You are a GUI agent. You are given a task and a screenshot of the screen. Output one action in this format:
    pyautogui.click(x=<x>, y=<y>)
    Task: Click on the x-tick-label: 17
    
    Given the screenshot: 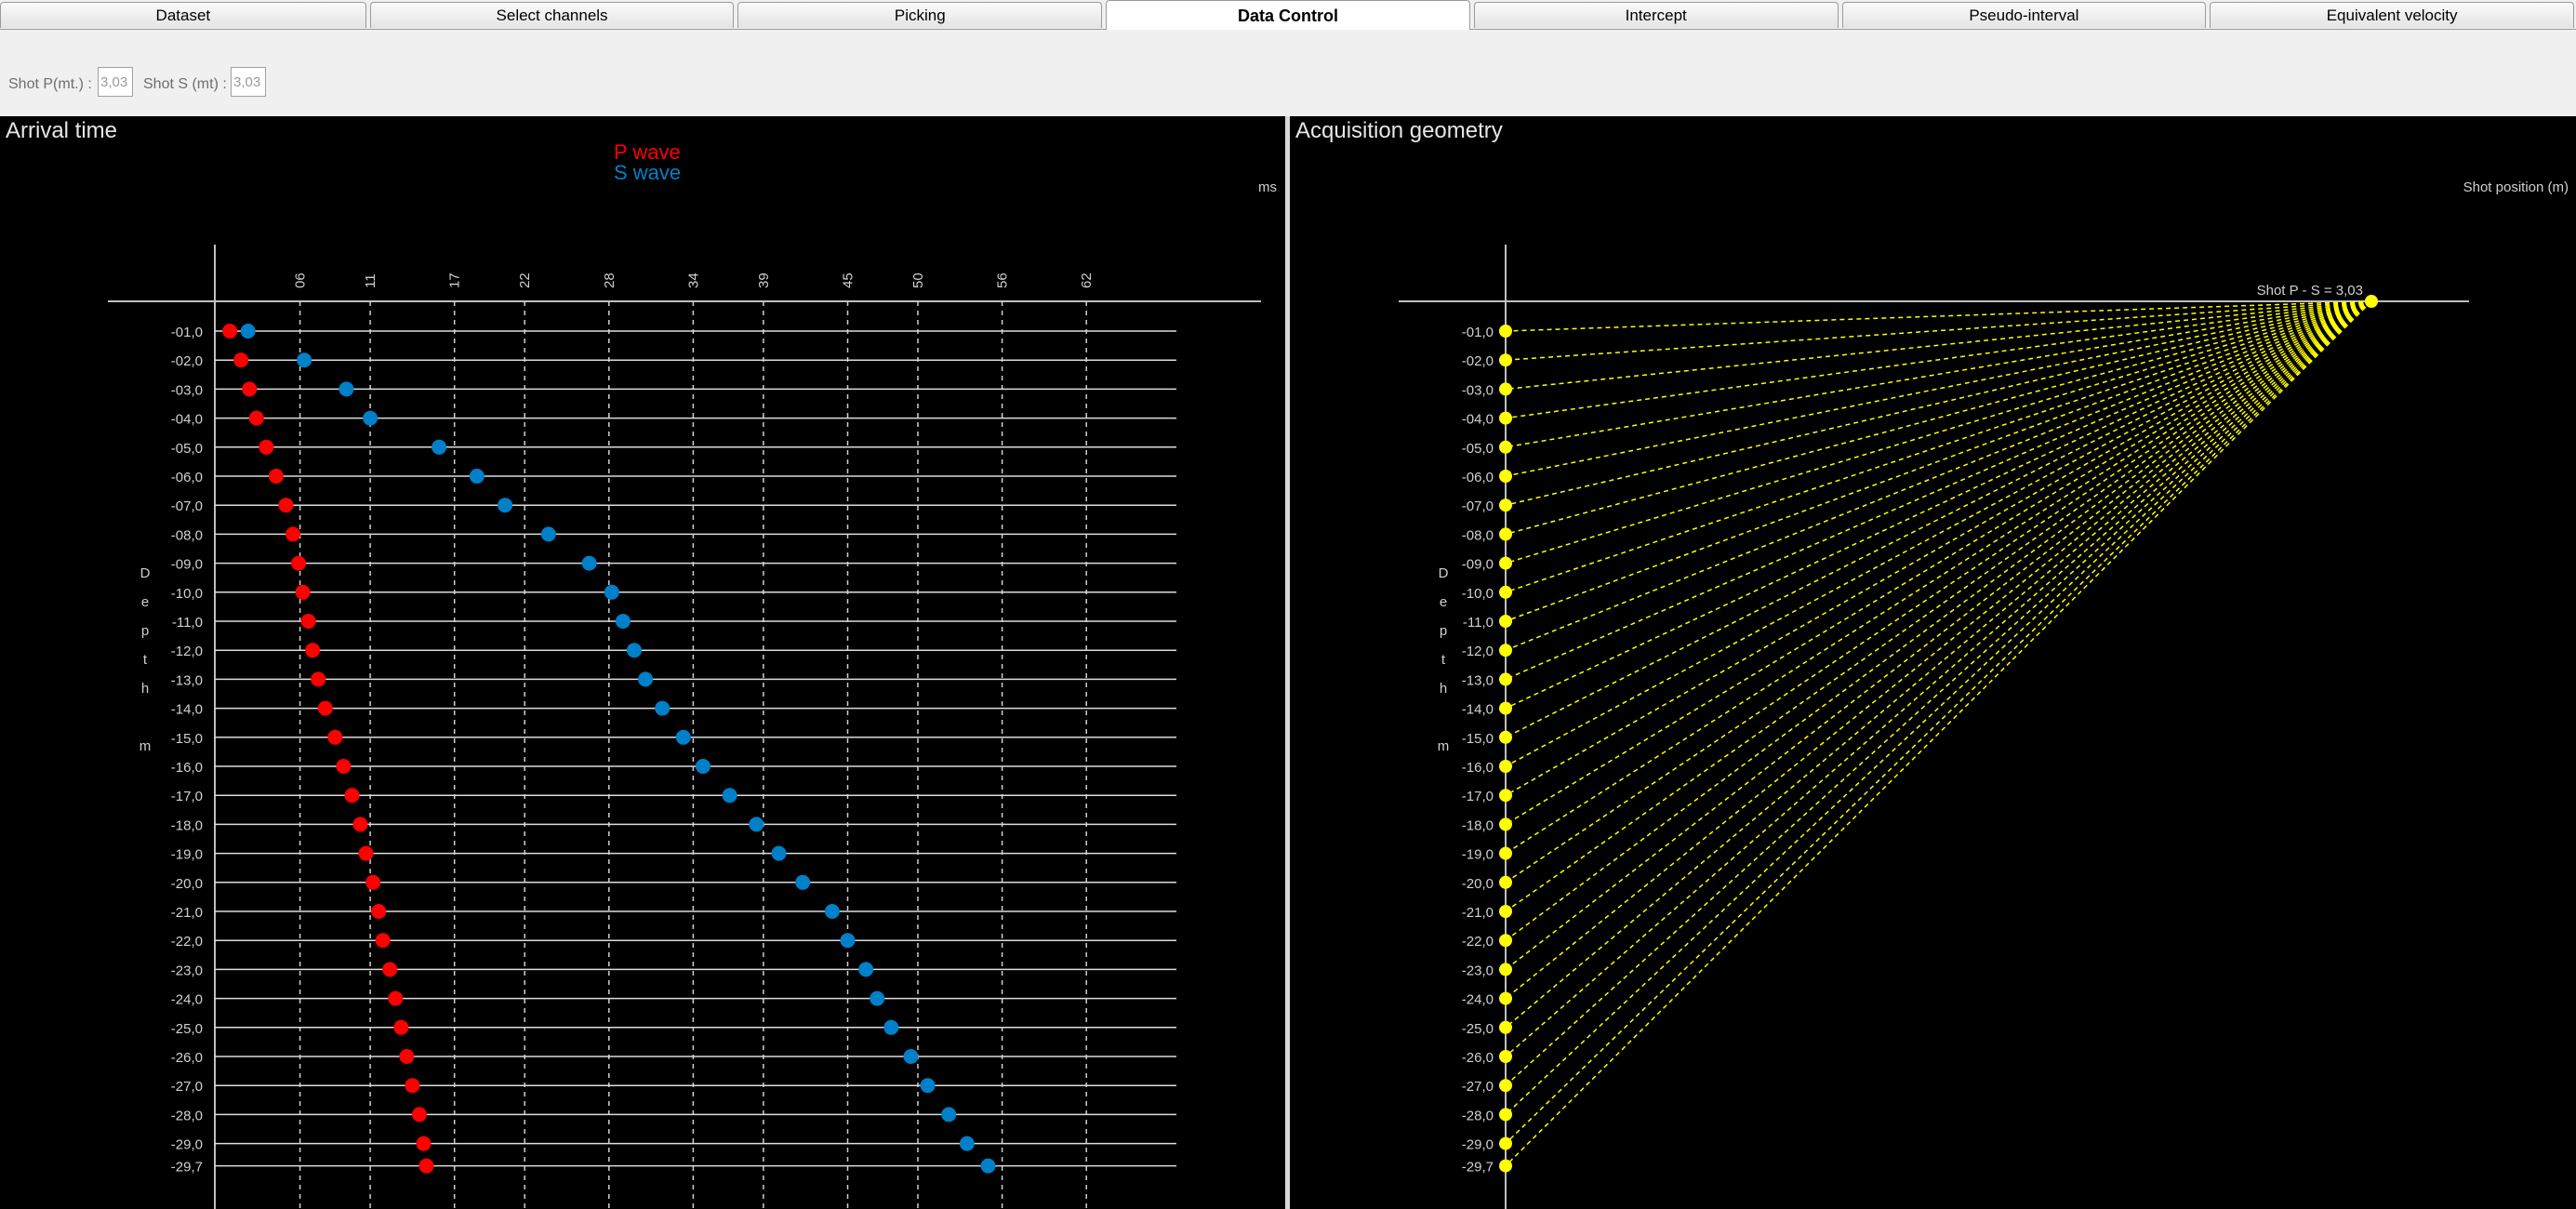 What is the action you would take?
    pyautogui.click(x=455, y=280)
    